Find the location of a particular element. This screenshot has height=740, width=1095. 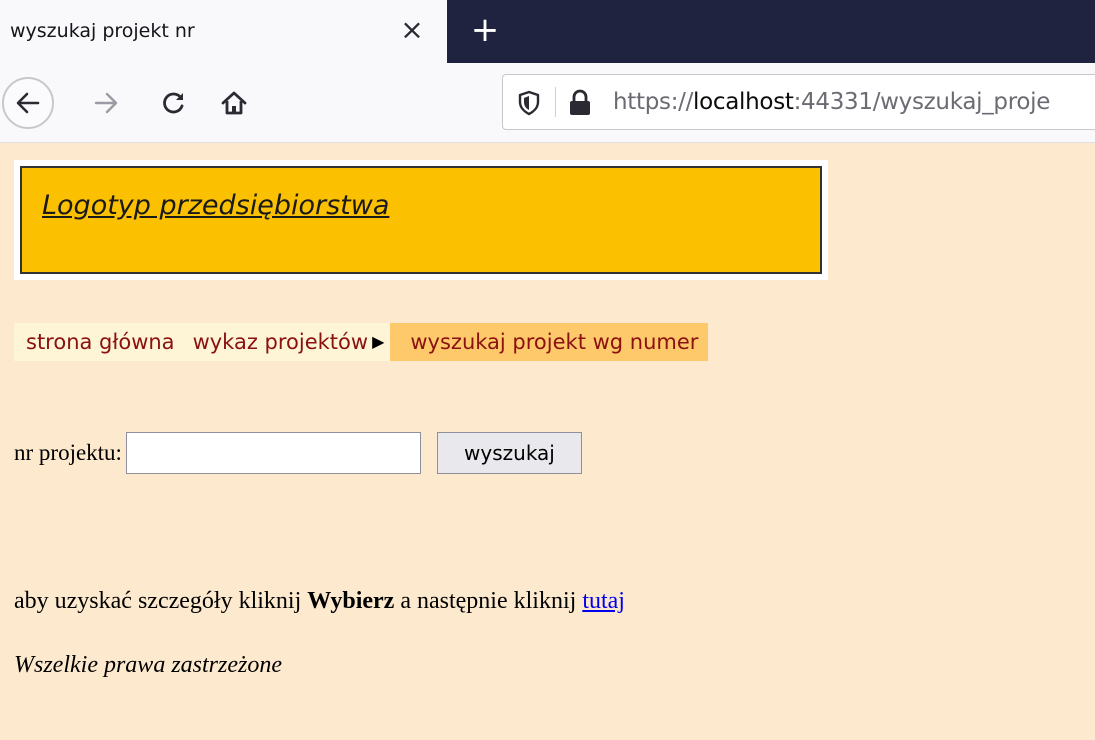

breadcrumb-home-link: strona główna is located at coordinates (103, 342).